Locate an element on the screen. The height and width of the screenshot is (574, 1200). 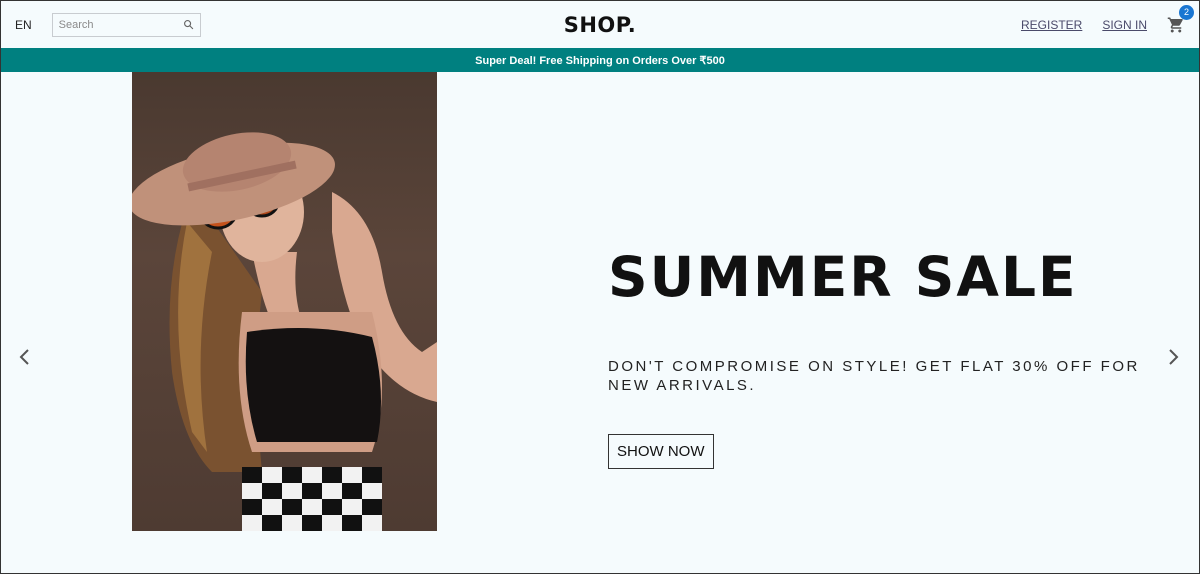
cart-button: 2 is located at coordinates (1180, 19).